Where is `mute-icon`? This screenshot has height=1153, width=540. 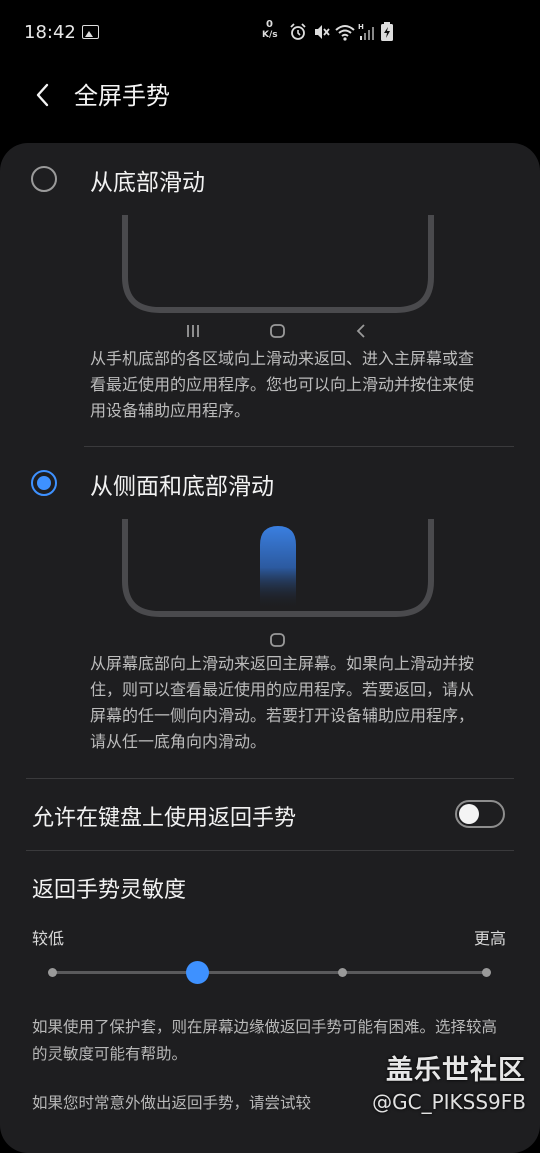 mute-icon is located at coordinates (322, 32).